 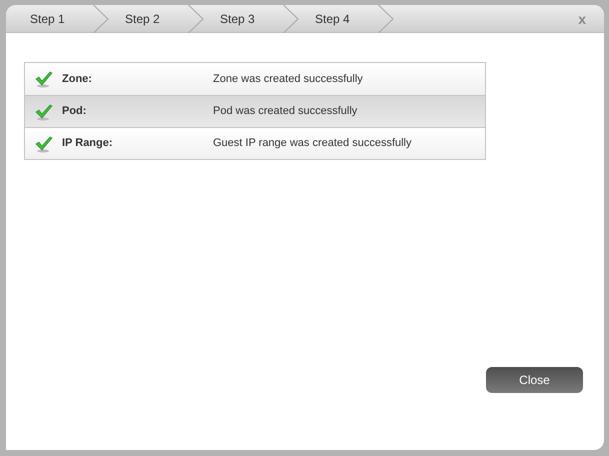 What do you see at coordinates (77, 79) in the screenshot?
I see `result-label: Zone:` at bounding box center [77, 79].